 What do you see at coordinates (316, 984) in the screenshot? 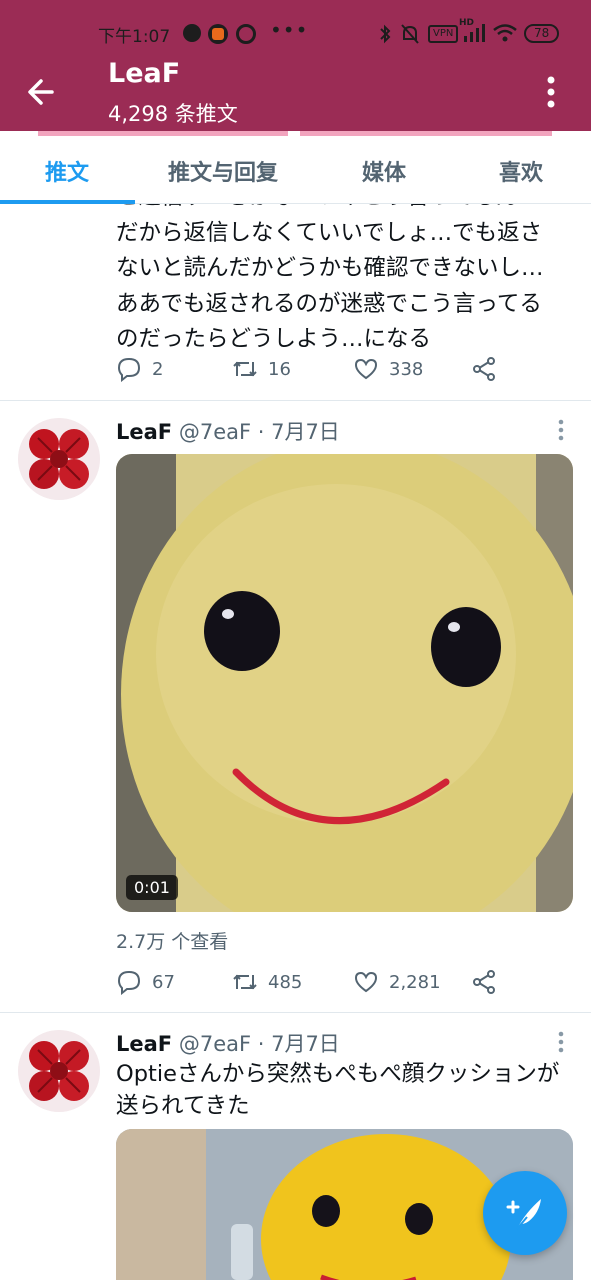
I see `tweet-actions: 67 485 2,281` at bounding box center [316, 984].